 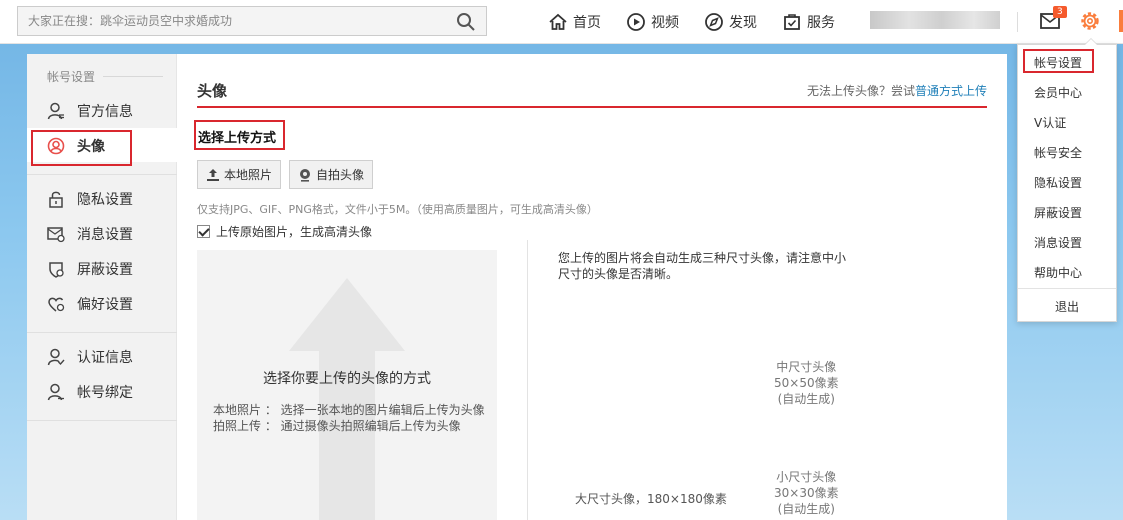 I want to click on menu-divider, so click(x=1067, y=288).